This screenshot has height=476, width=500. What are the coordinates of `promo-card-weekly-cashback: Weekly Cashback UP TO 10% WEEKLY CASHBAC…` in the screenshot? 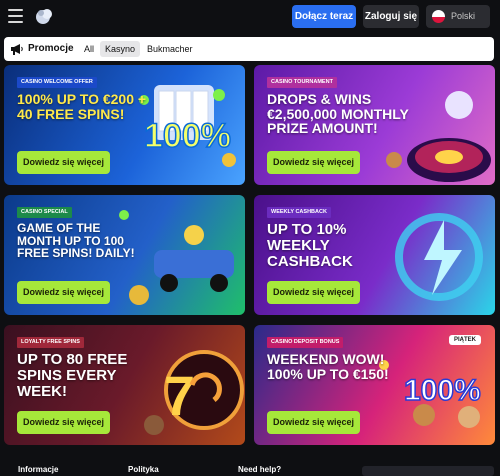 It's located at (374, 255).